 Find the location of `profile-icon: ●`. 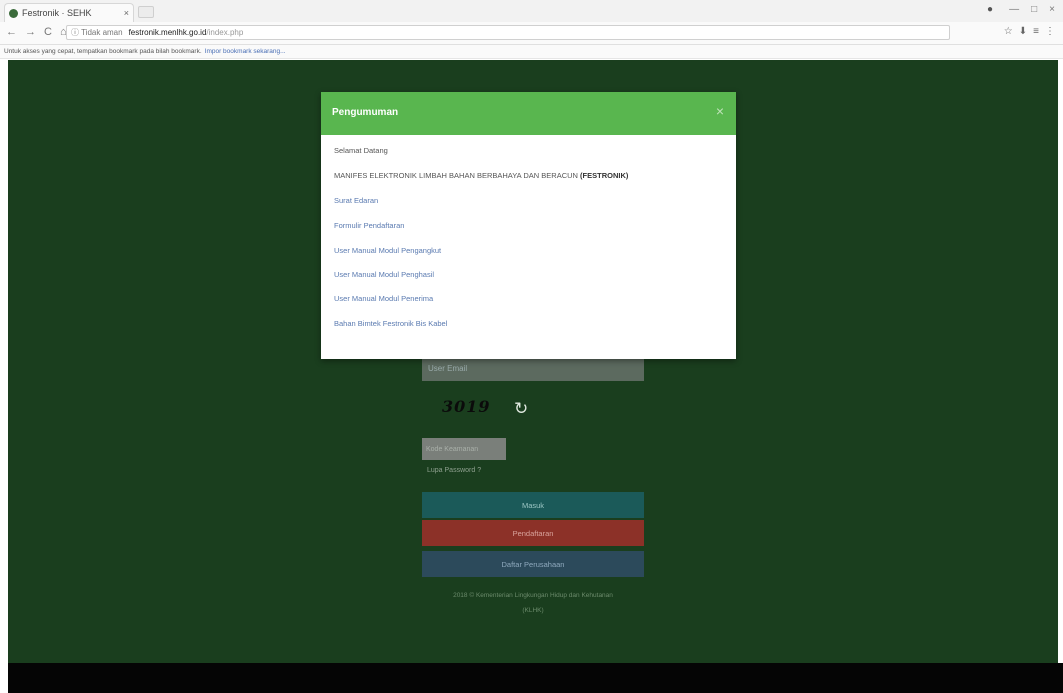

profile-icon: ● is located at coordinates (990, 9).